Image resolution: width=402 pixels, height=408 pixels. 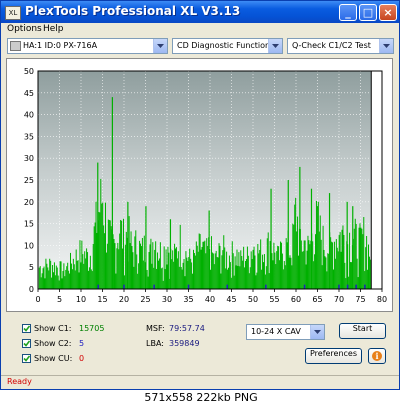 What do you see at coordinates (102, 299) in the screenshot?
I see `x-tick-label: 15` at bounding box center [102, 299].